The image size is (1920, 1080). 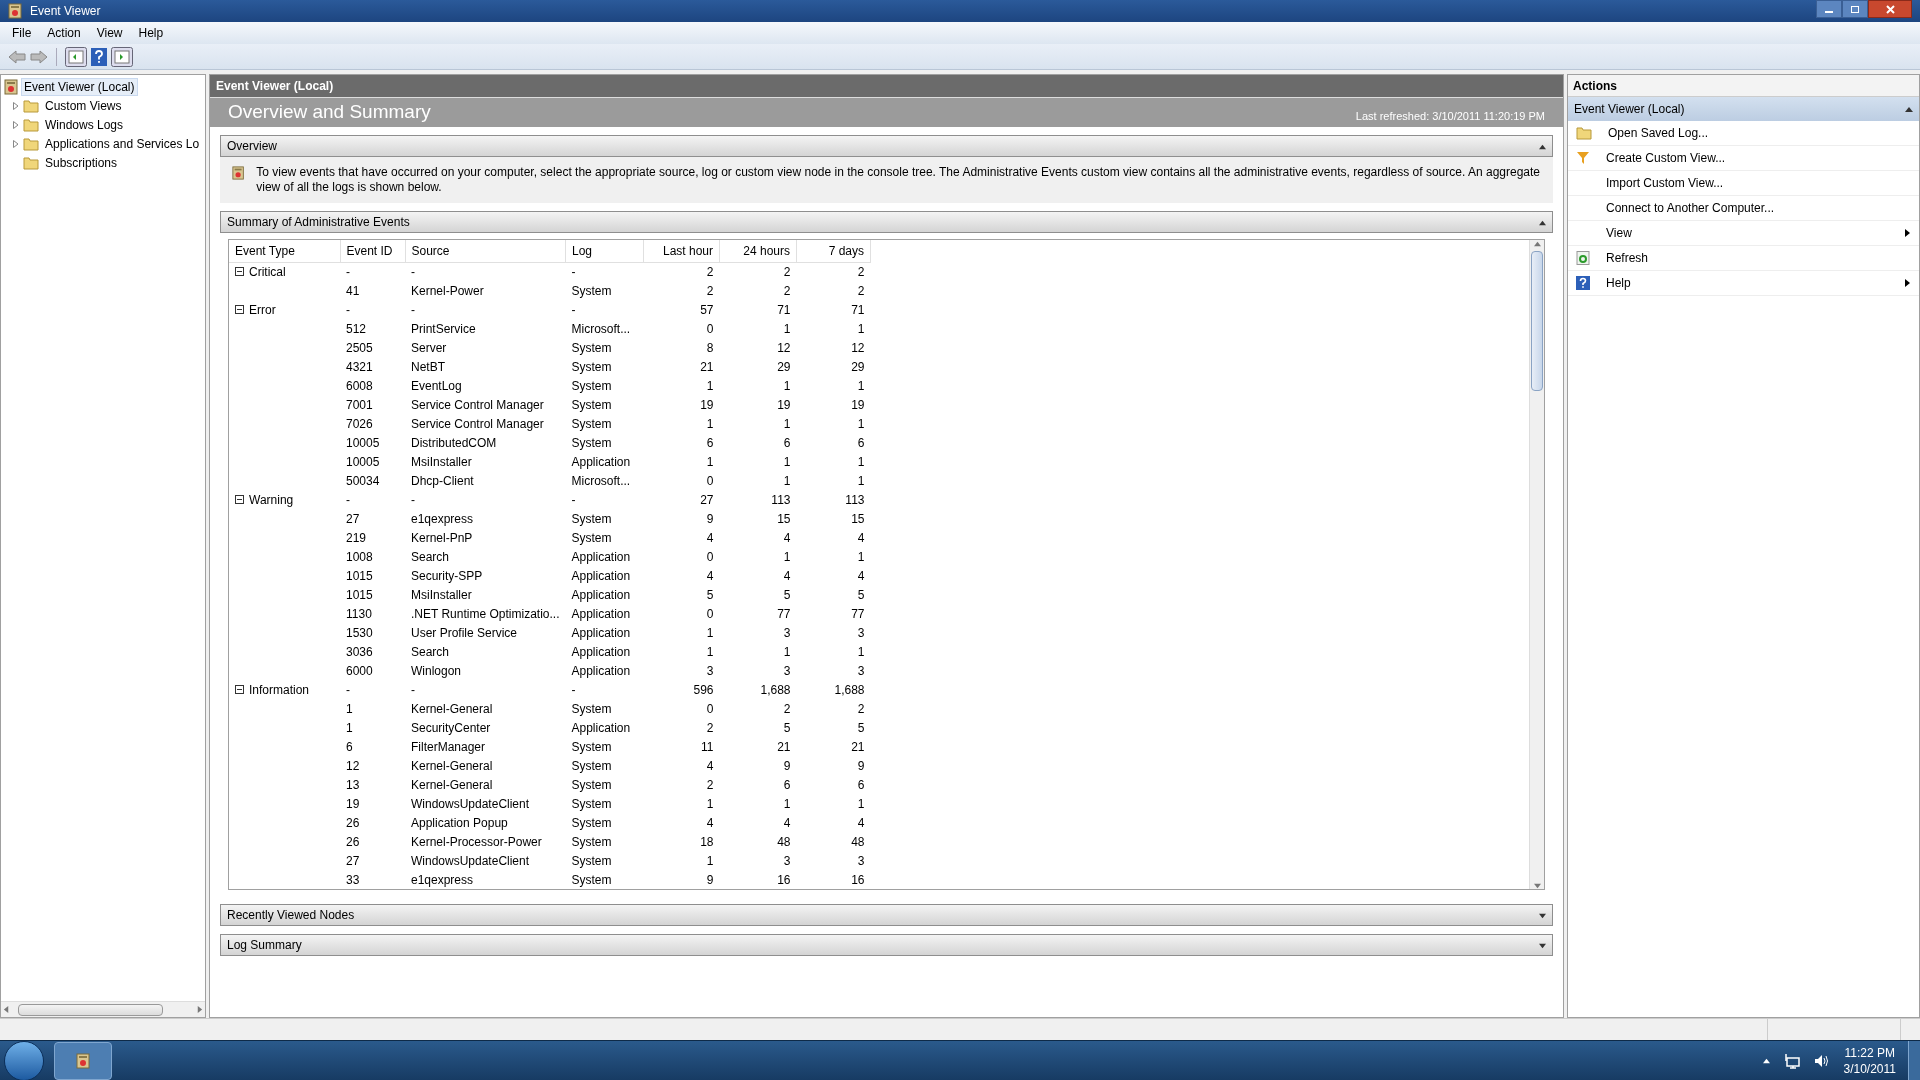 I want to click on table-cell-text: -, so click(x=573, y=690).